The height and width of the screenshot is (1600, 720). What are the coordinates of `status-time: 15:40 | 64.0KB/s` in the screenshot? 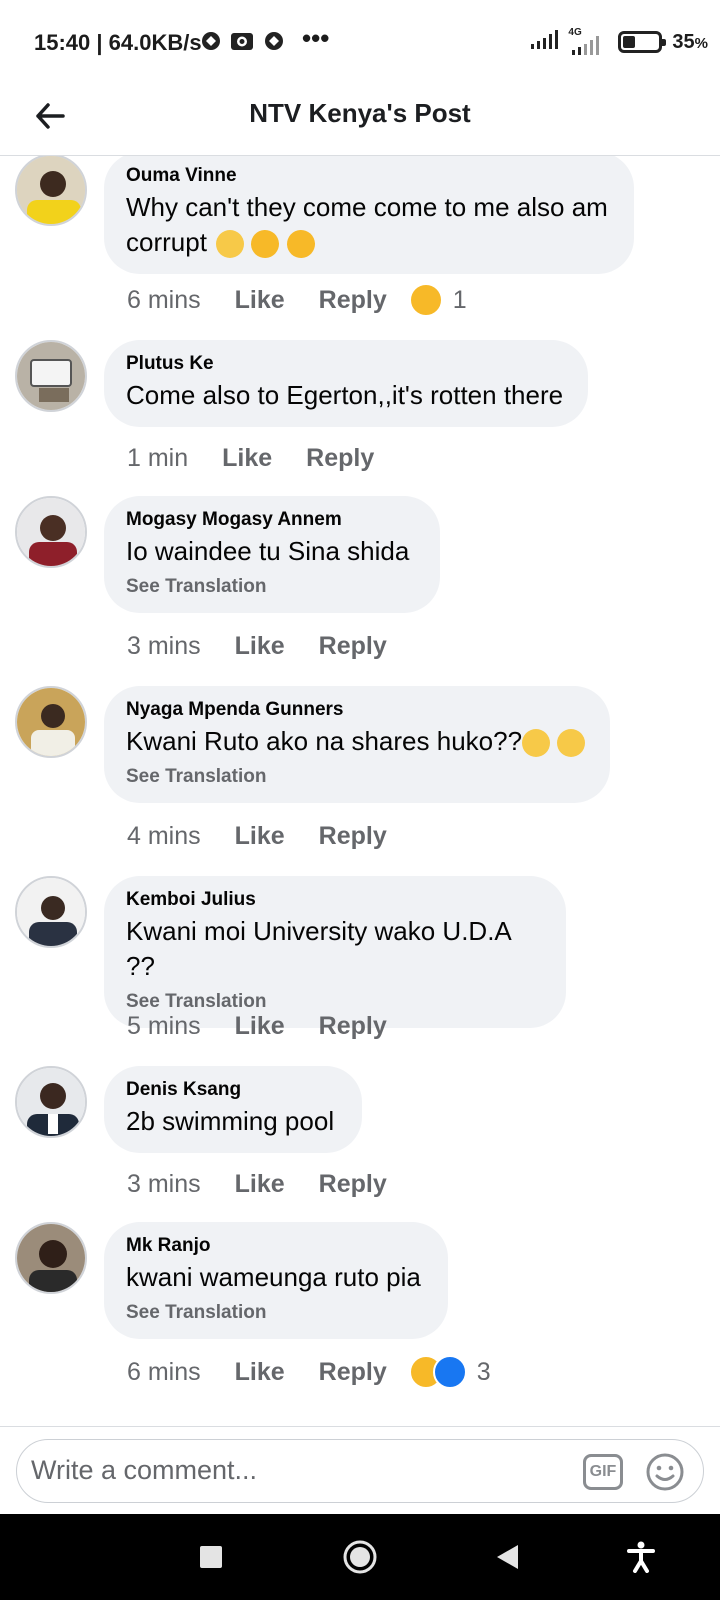 It's located at (118, 42).